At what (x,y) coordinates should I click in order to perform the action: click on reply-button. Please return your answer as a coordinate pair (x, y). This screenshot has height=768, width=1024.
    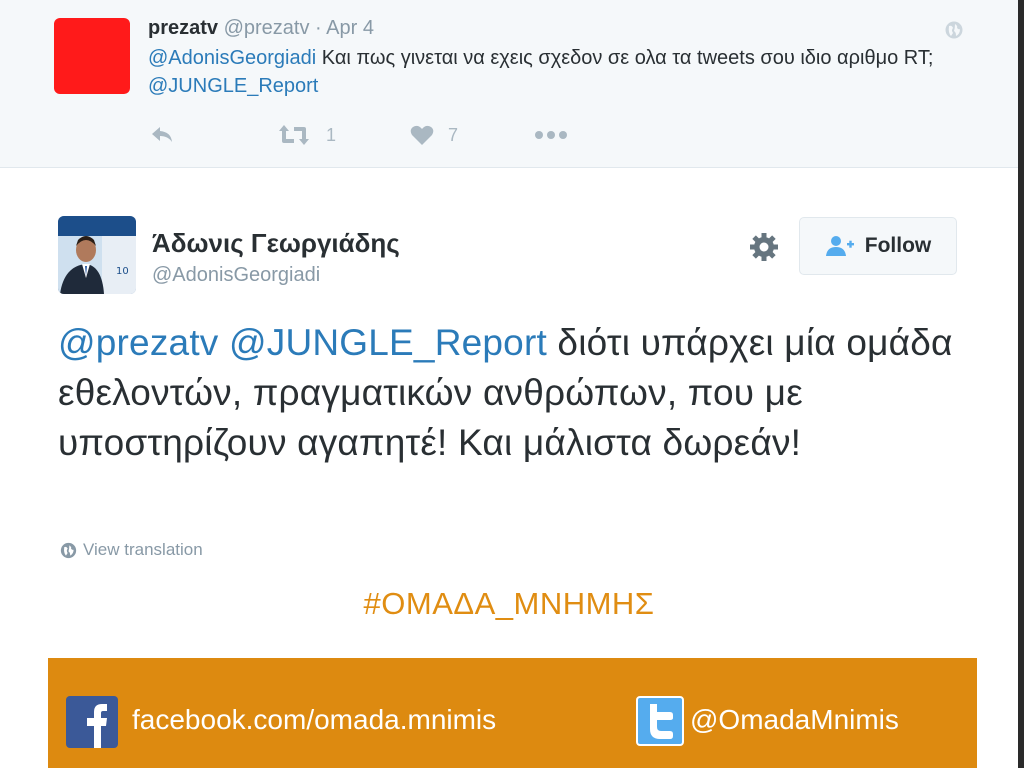
    Looking at the image, I should click on (163, 135).